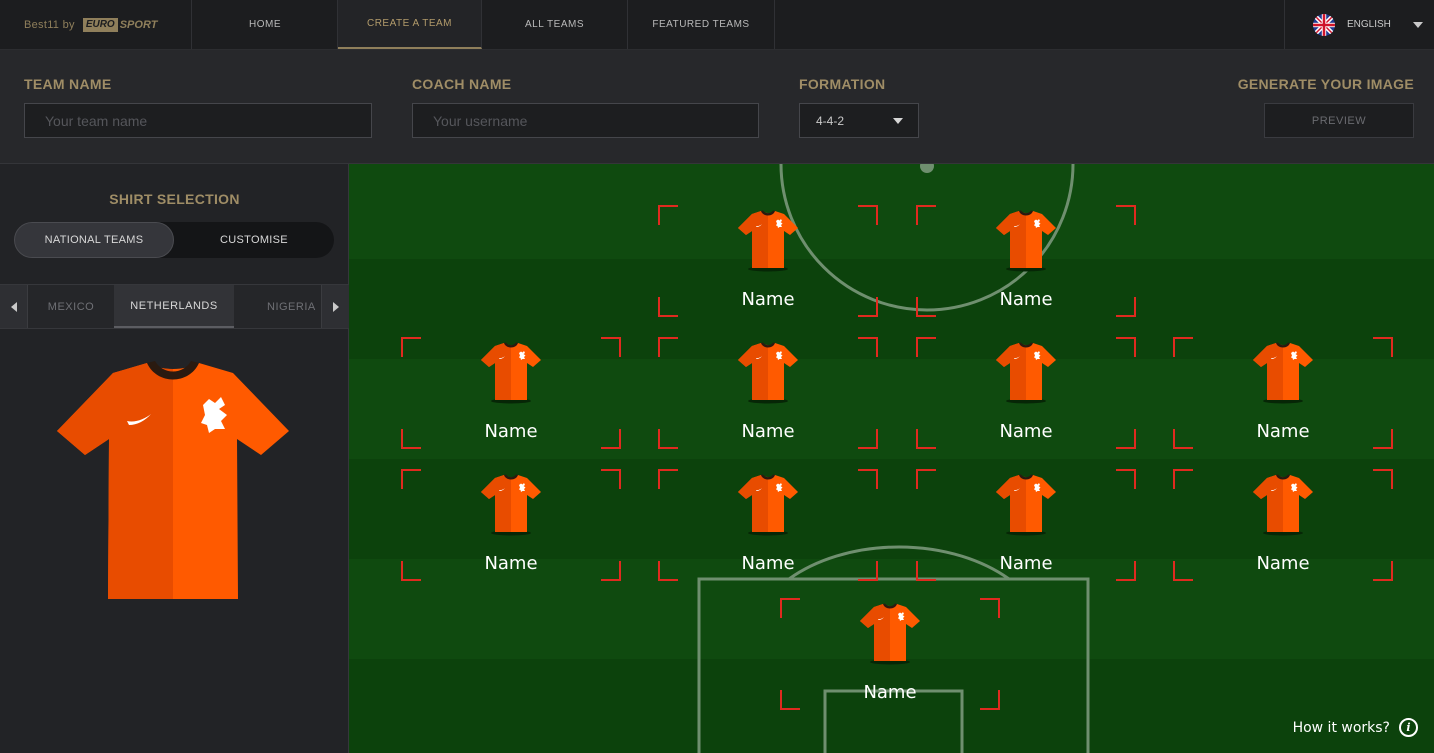 This screenshot has width=1434, height=753. I want to click on carousel-prev-button, so click(14, 306).